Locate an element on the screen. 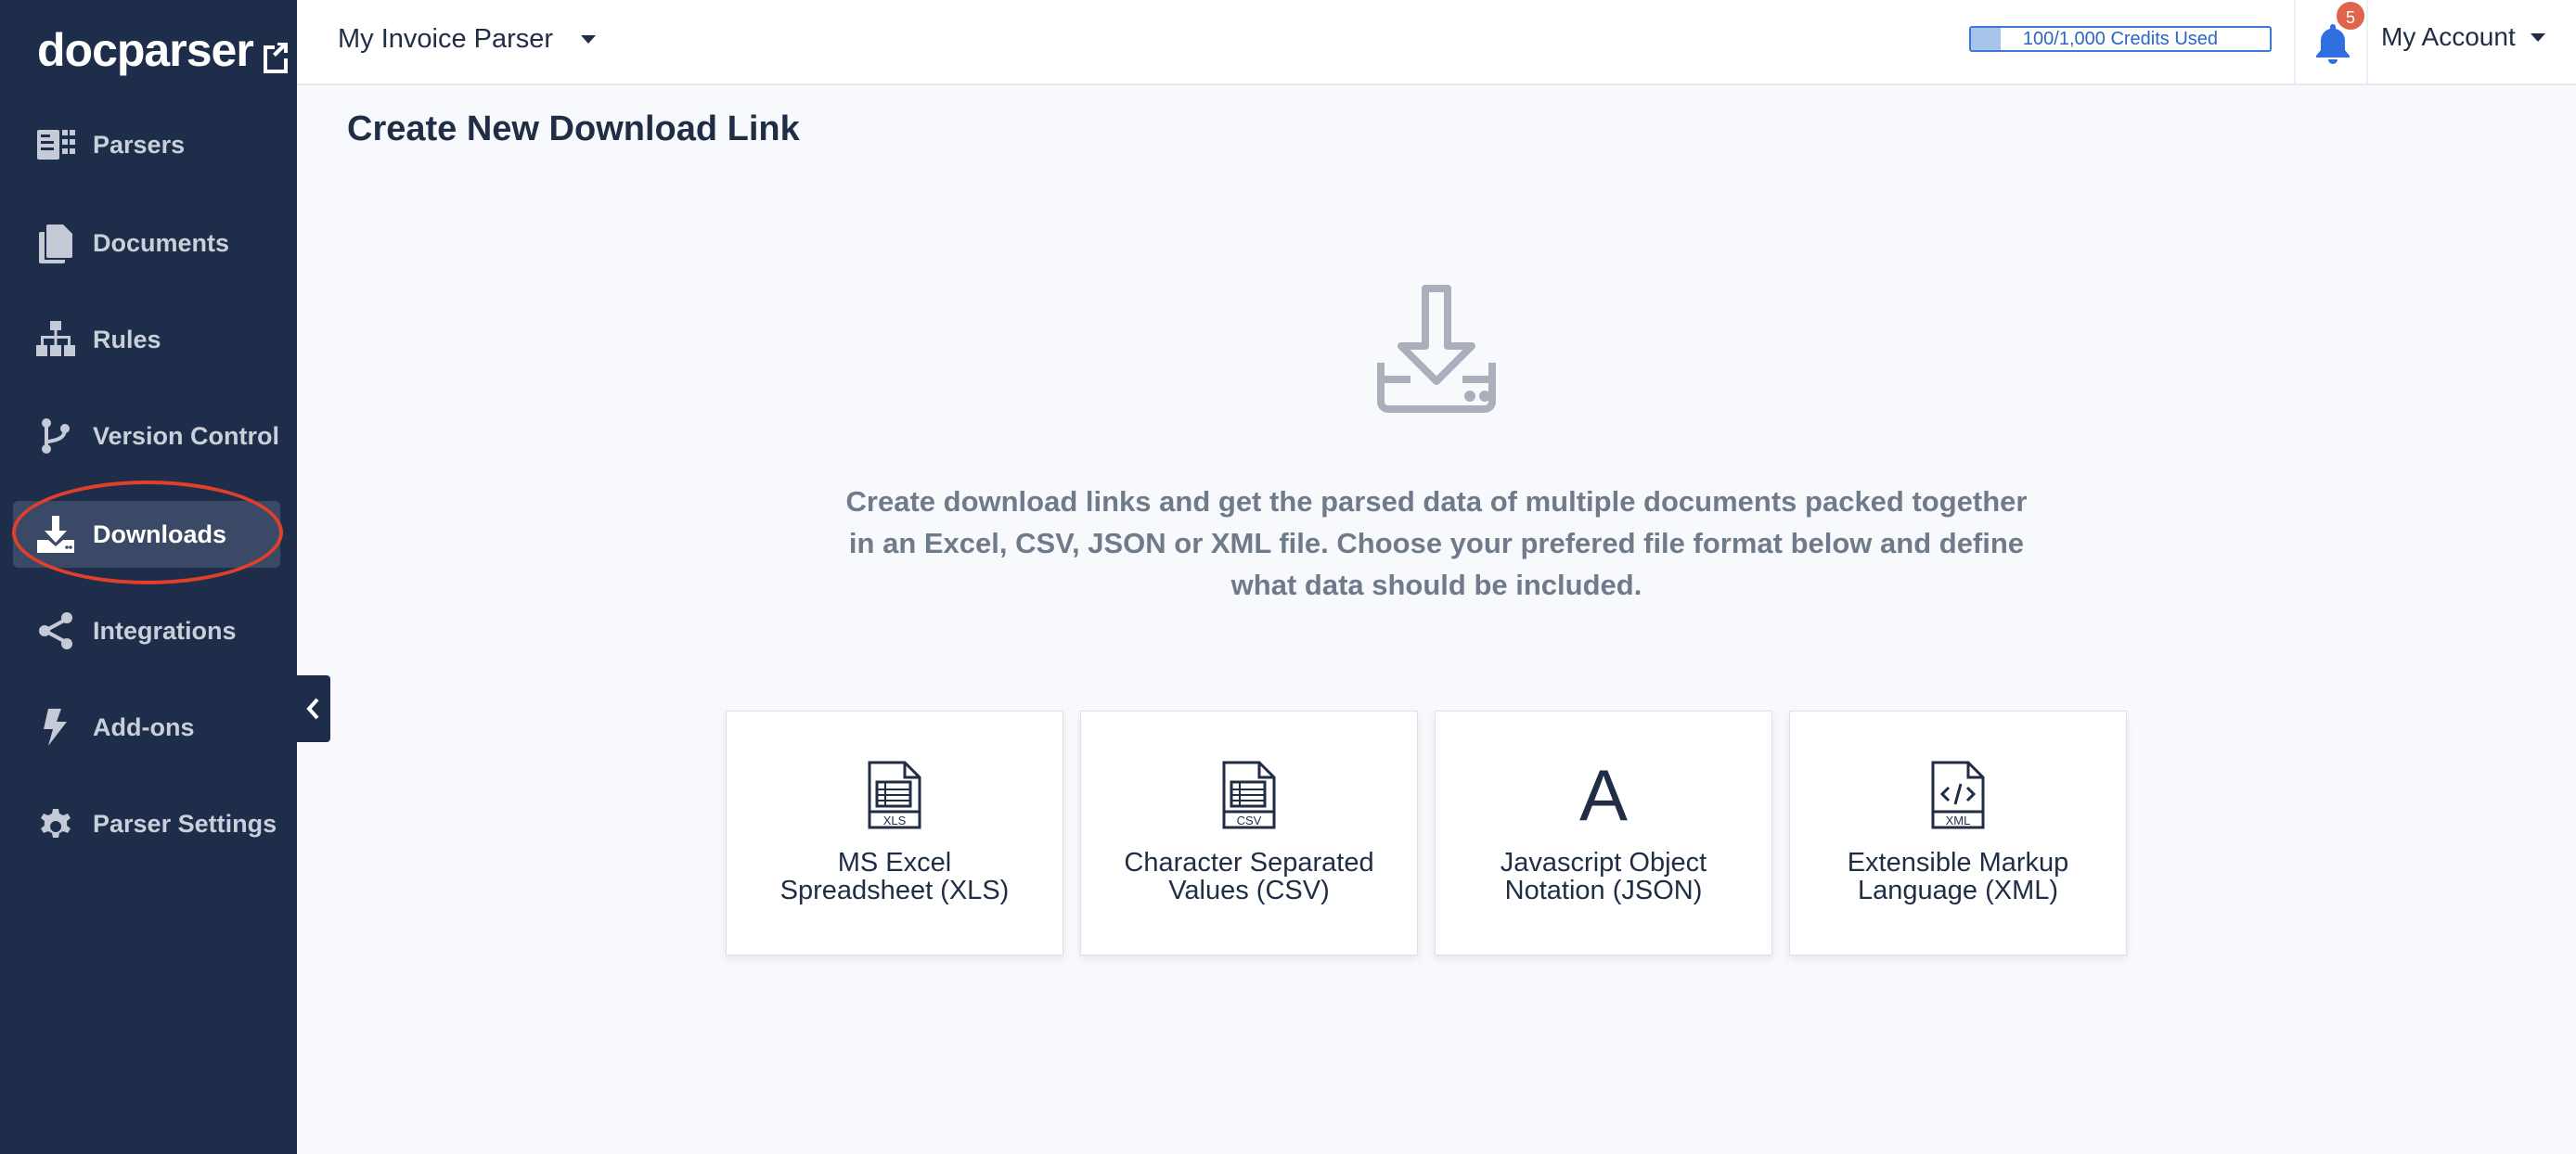  format-label: Javascript Object Notation (JSON) is located at coordinates (1603, 876).